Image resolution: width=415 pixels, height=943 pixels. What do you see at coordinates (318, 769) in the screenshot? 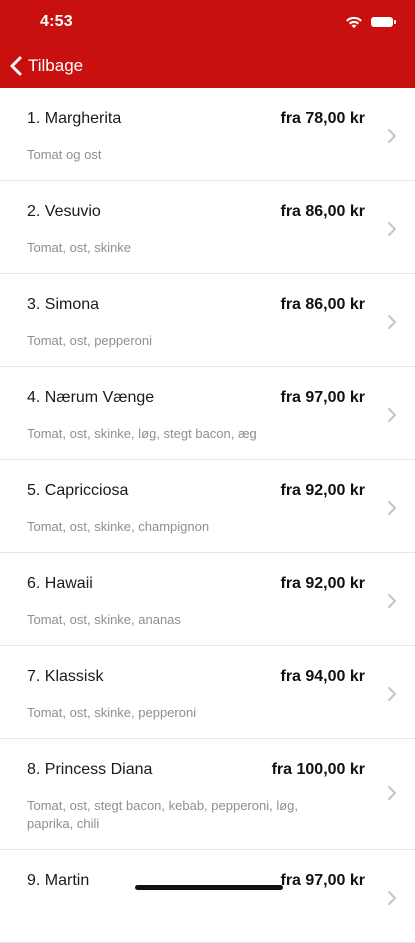
I see `item-price: fra 100,00 kr` at bounding box center [318, 769].